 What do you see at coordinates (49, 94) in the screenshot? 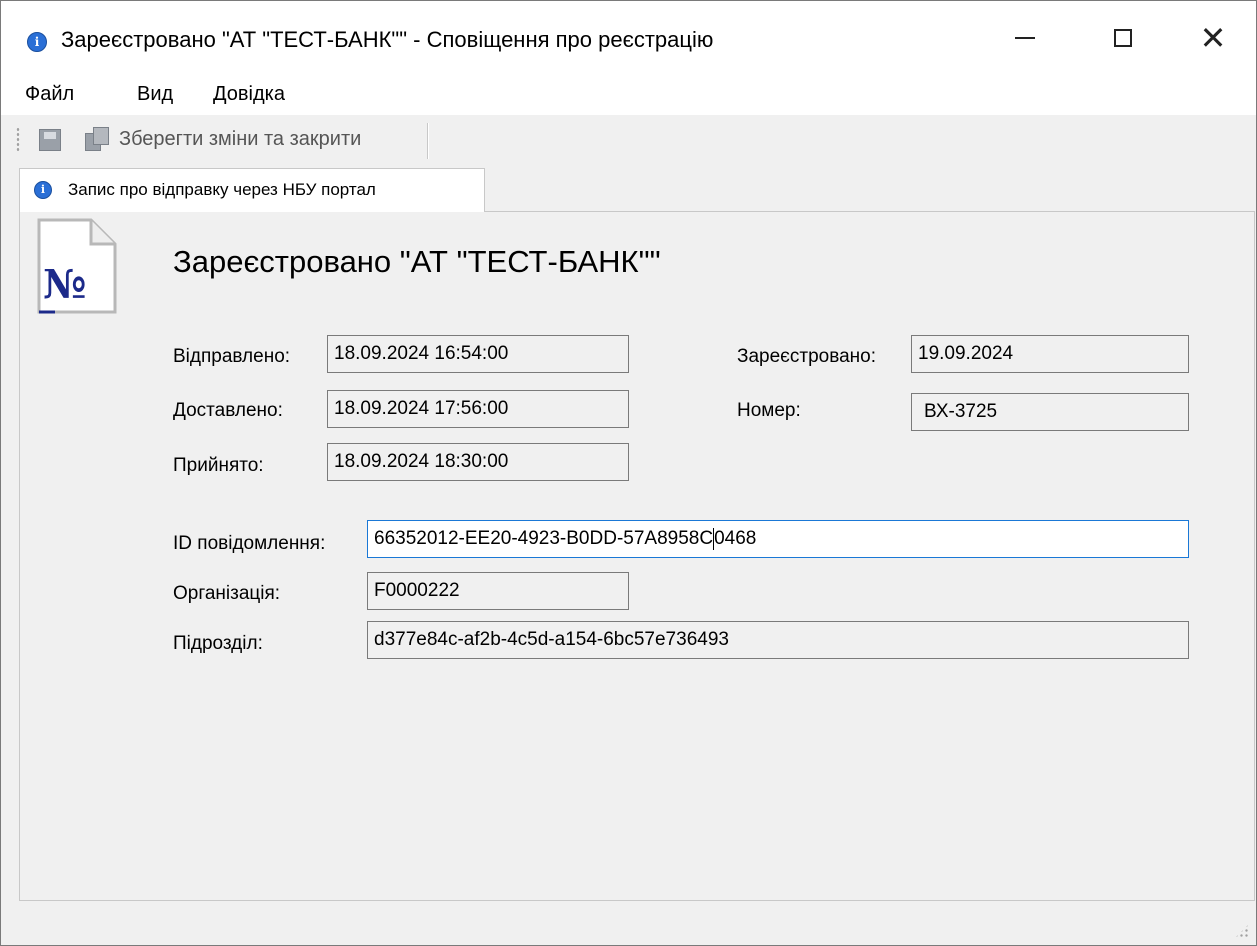
I see `menu-file: Файл` at bounding box center [49, 94].